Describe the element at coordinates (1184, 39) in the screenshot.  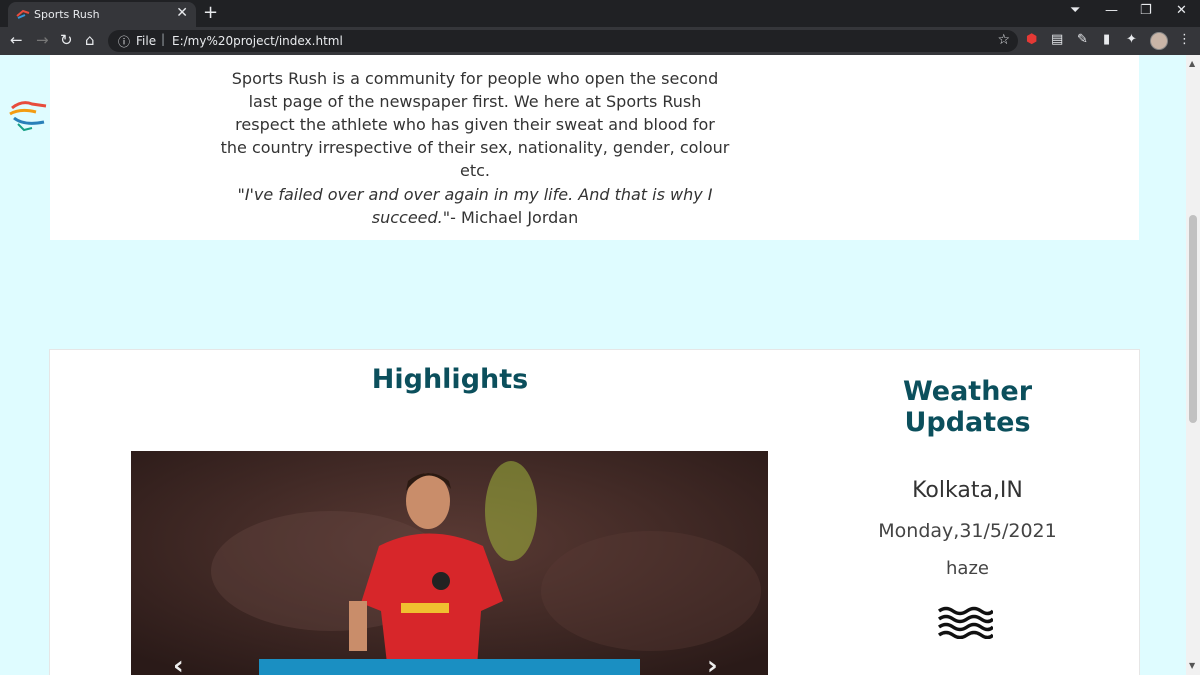
I see `browser-menu-icon: ⋮` at that location.